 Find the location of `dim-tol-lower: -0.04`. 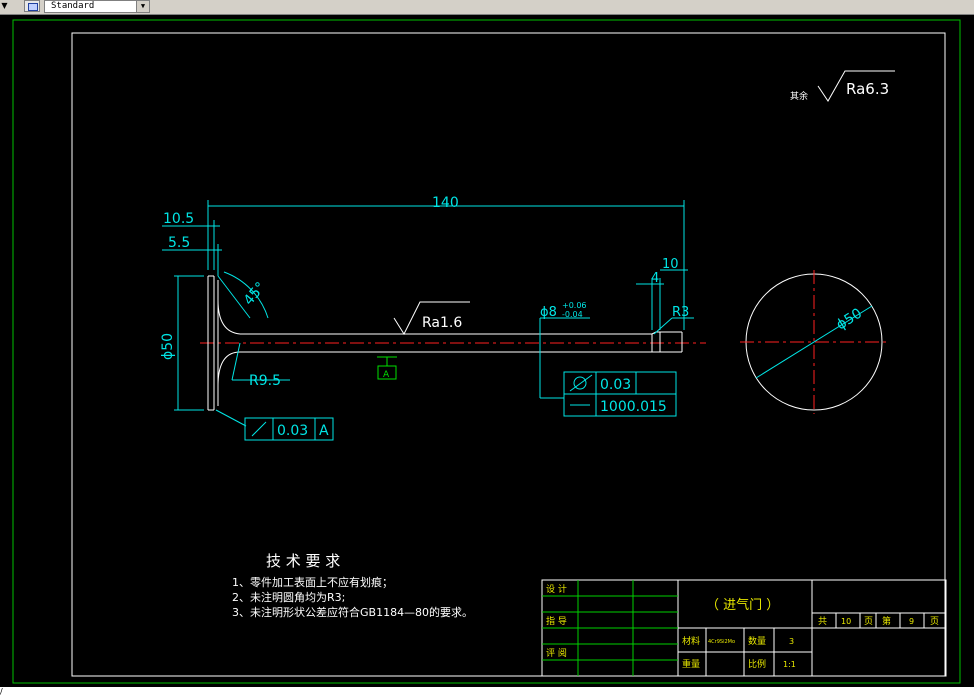

dim-tol-lower: -0.04 is located at coordinates (572, 314).